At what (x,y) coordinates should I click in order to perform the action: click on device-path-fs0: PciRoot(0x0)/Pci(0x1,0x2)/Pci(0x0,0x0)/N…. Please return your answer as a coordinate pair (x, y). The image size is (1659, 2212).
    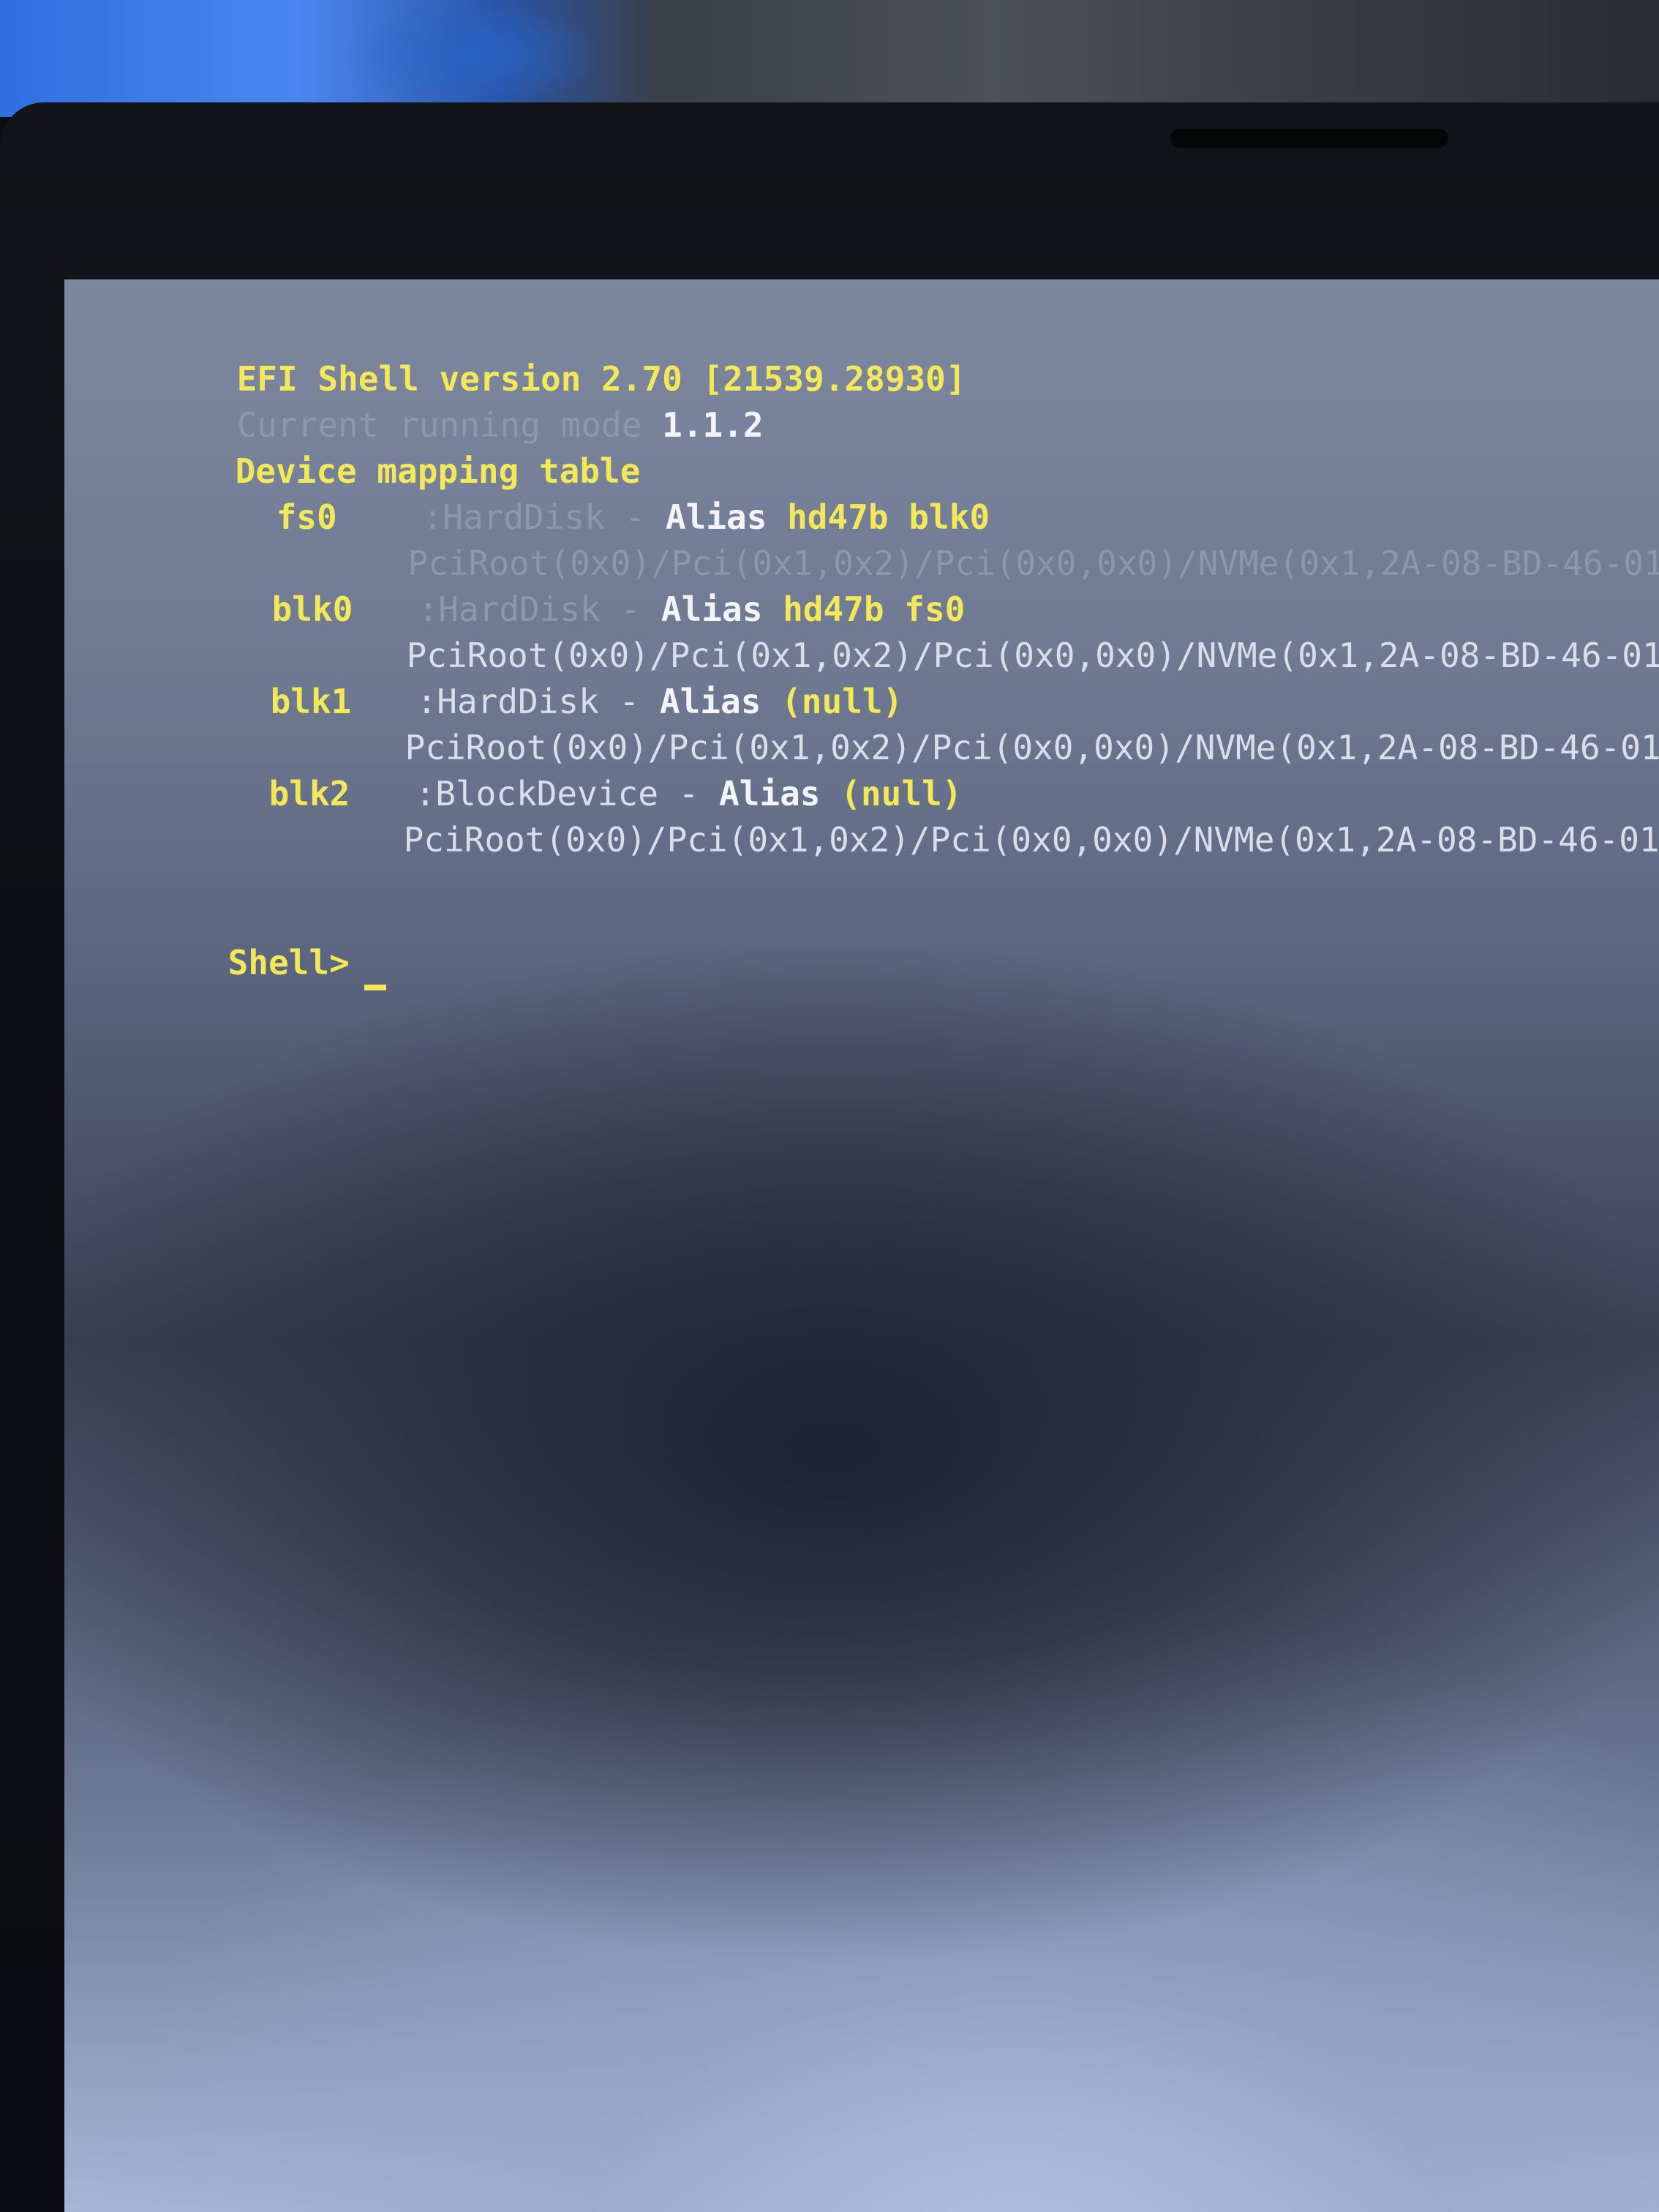
    Looking at the image, I should click on (952, 538).